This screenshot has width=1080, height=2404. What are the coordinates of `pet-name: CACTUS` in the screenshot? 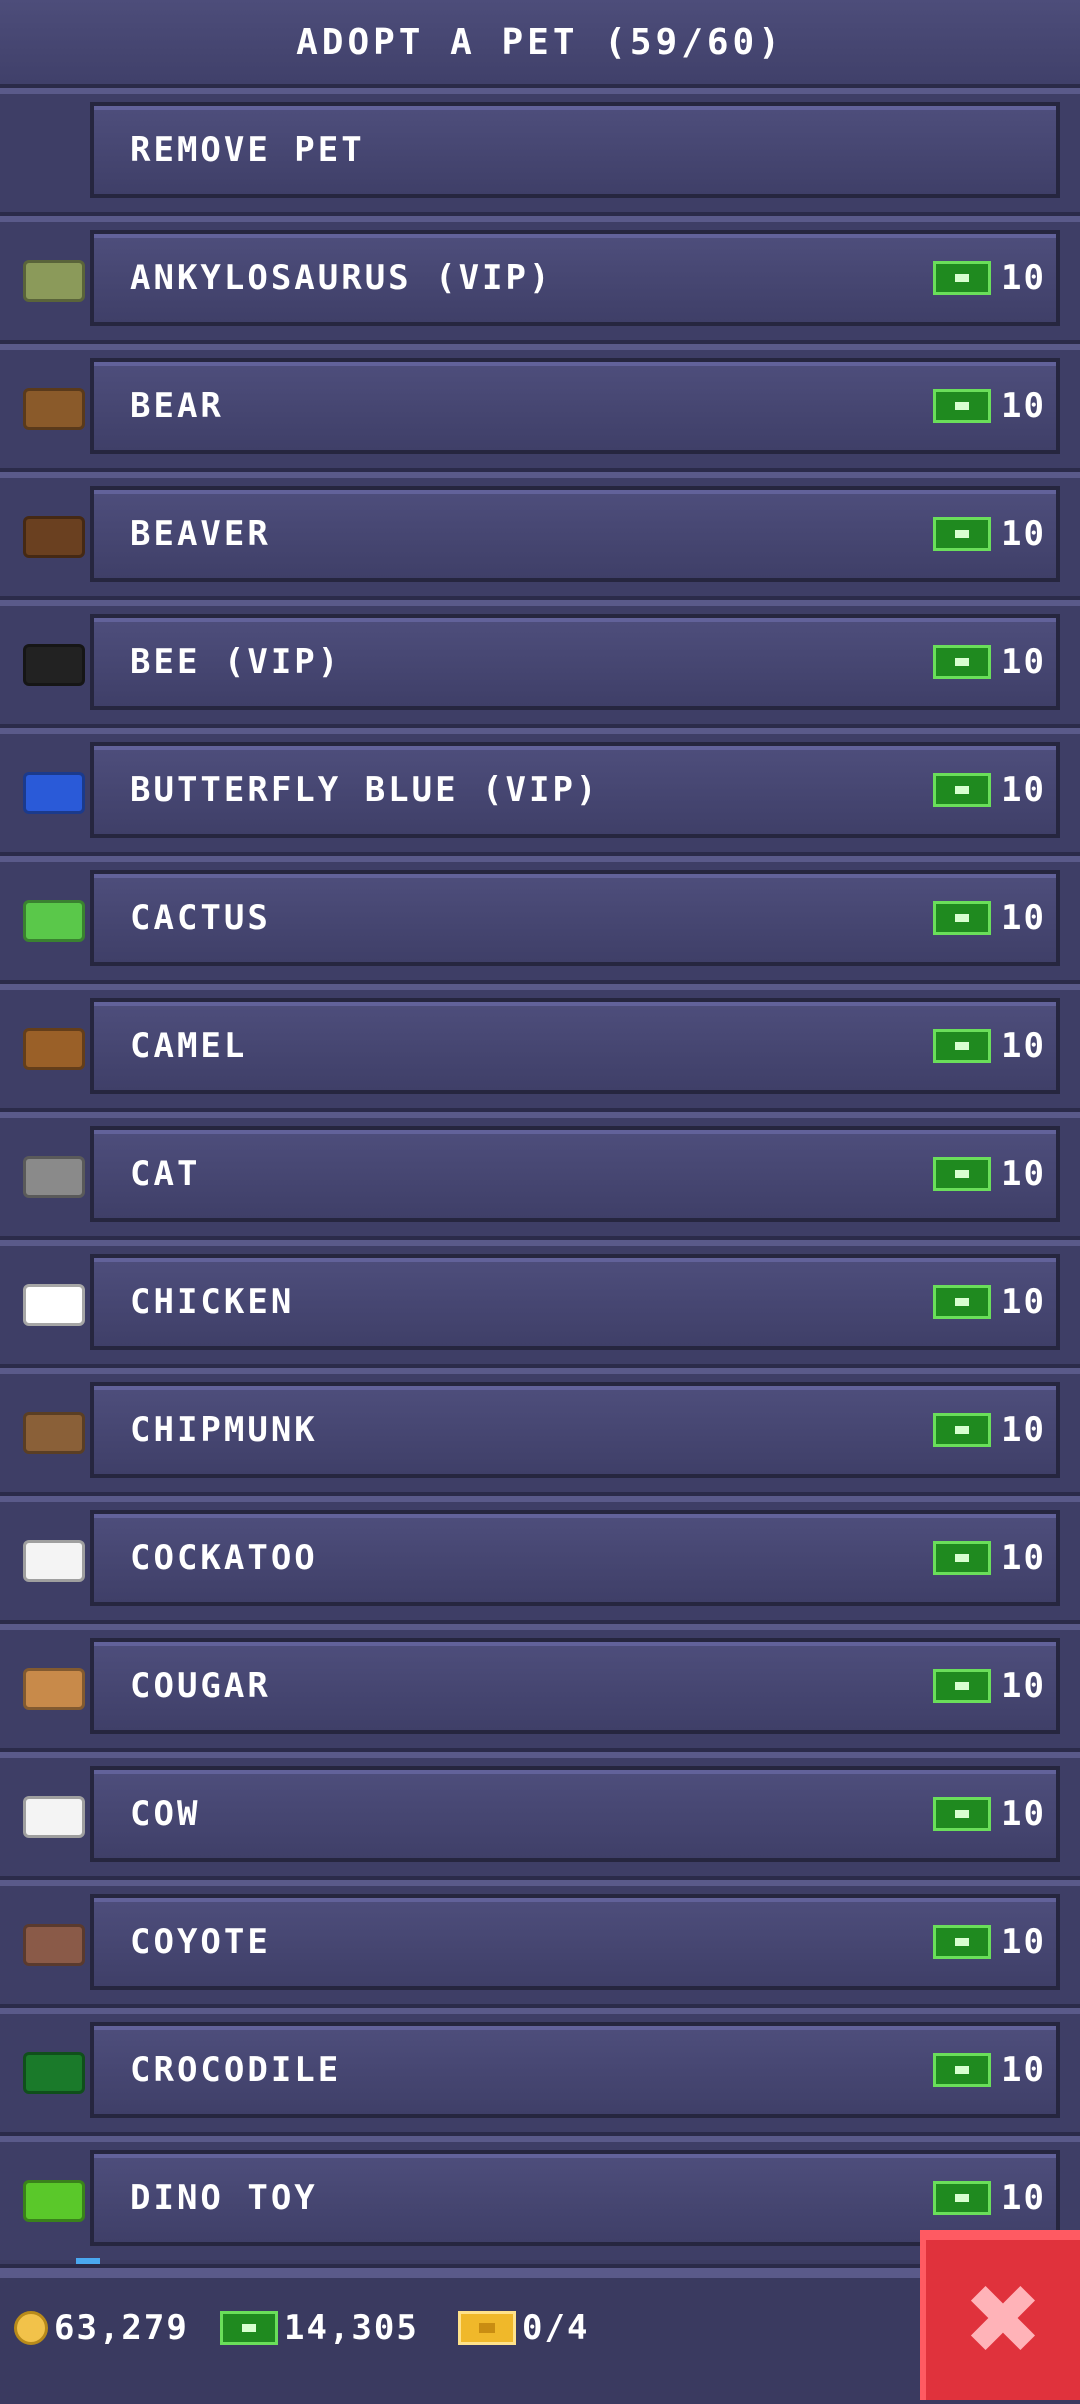 It's located at (200, 918).